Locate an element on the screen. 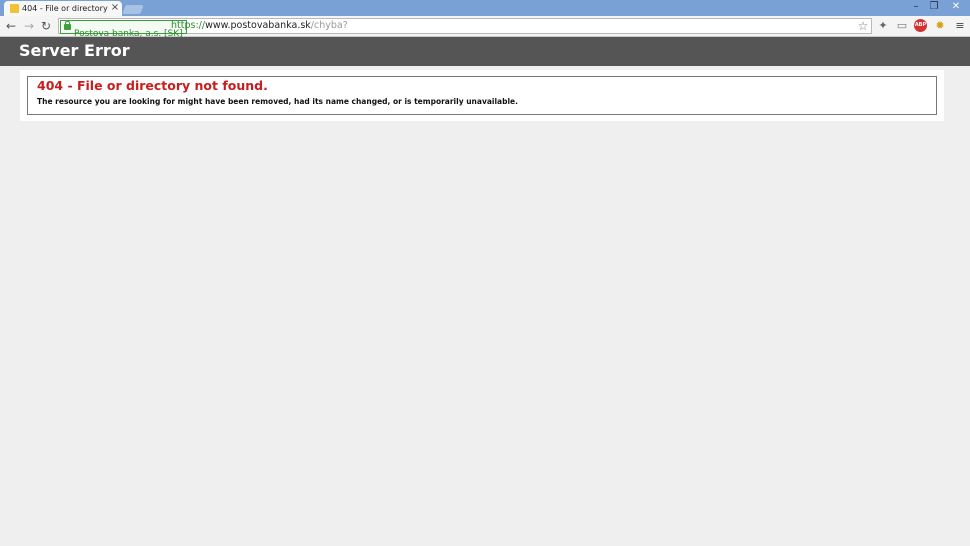 This screenshot has width=970, height=546. gear-extension-icon: ✹ is located at coordinates (940, 26).